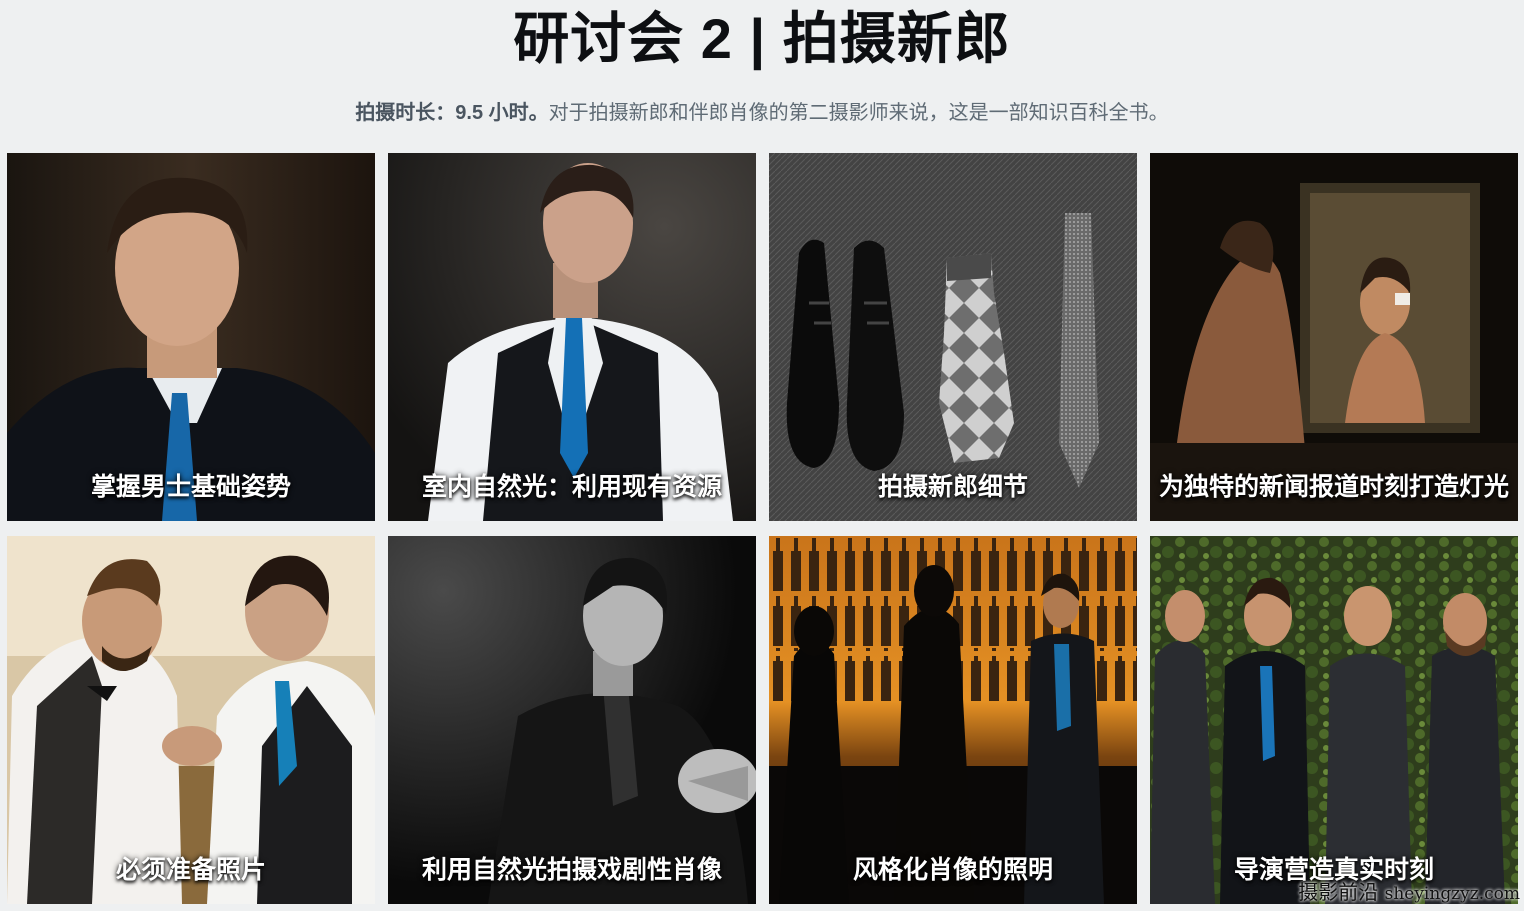 Image resolution: width=1524 pixels, height=911 pixels. I want to click on bar-silhouettes-image, so click(953, 720).